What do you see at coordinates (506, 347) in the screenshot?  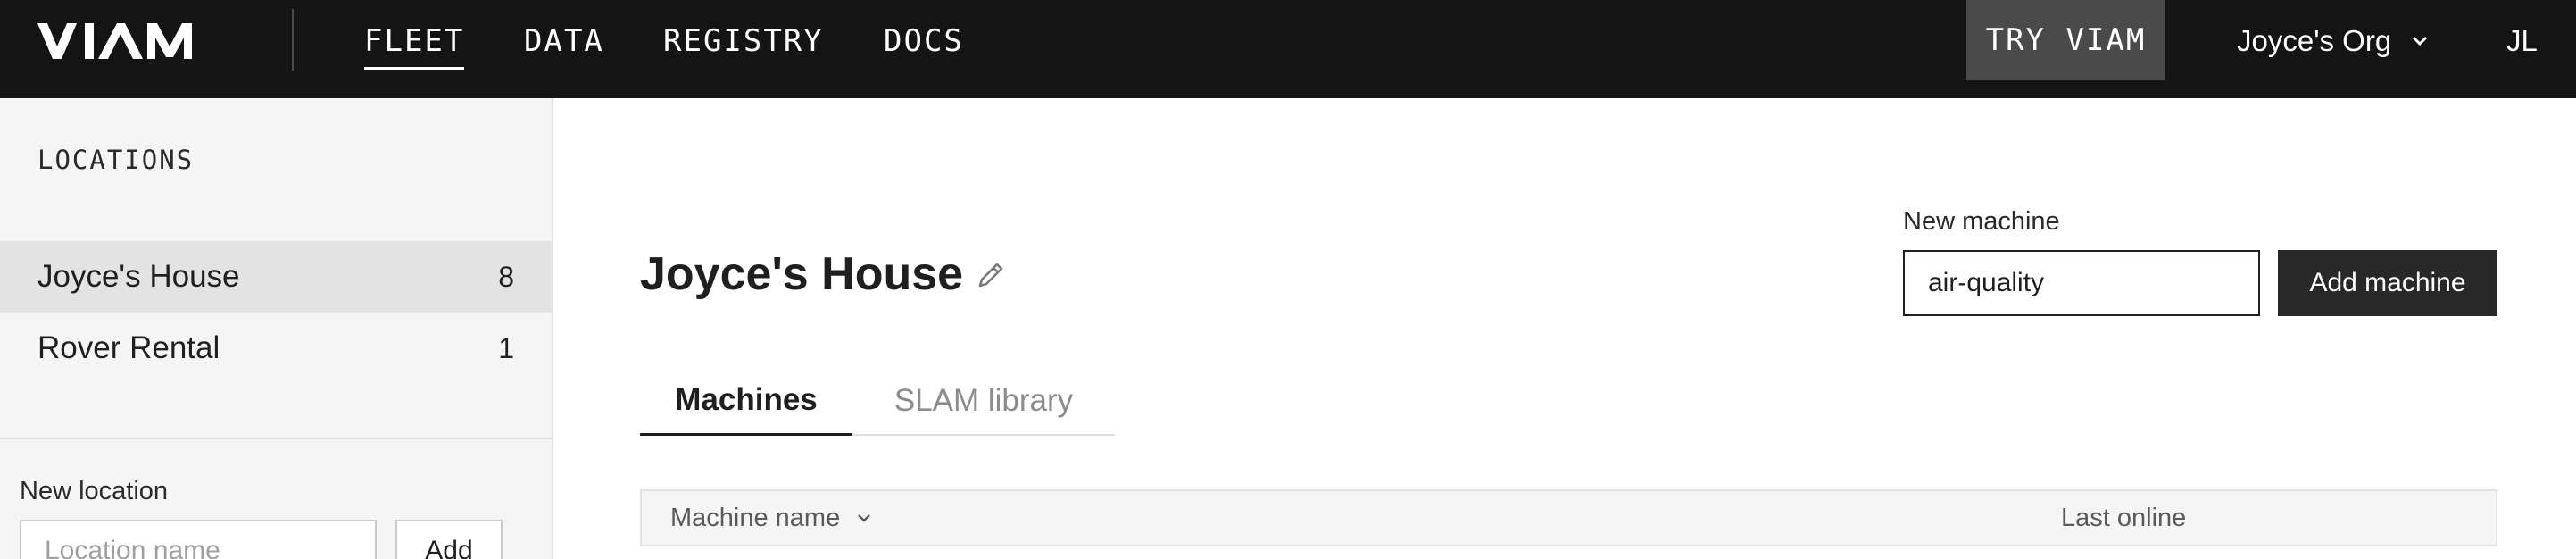 I see `location-machine-count: 1` at bounding box center [506, 347].